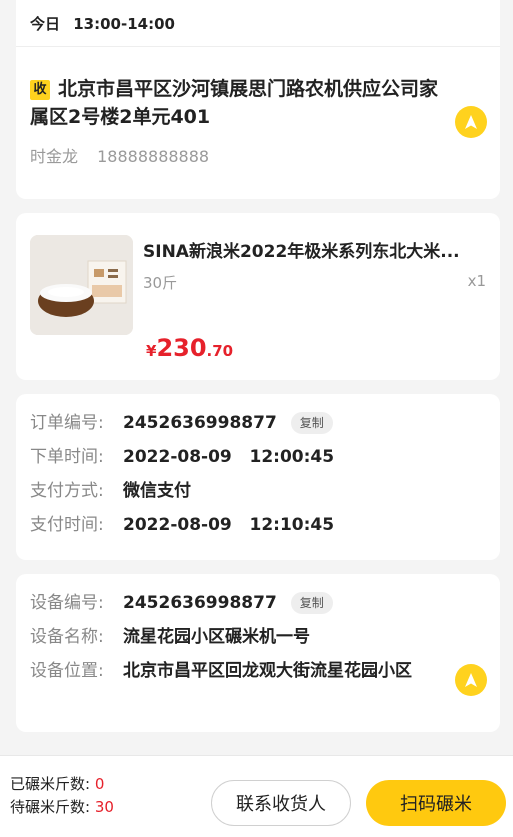  What do you see at coordinates (267, 671) in the screenshot?
I see `device-location-value: 北京市昌平区回龙观大街流星花园小区` at bounding box center [267, 671].